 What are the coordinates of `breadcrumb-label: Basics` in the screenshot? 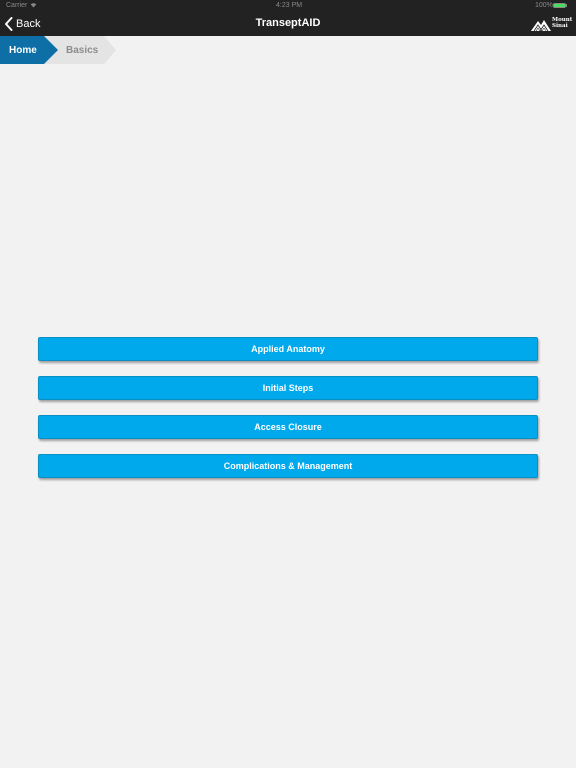 It's located at (82, 50).